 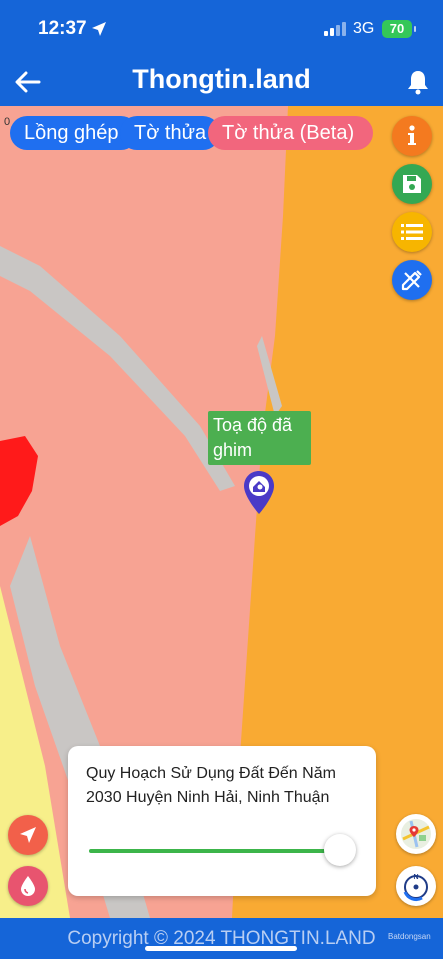 I want to click on map-type-button, so click(x=416, y=834).